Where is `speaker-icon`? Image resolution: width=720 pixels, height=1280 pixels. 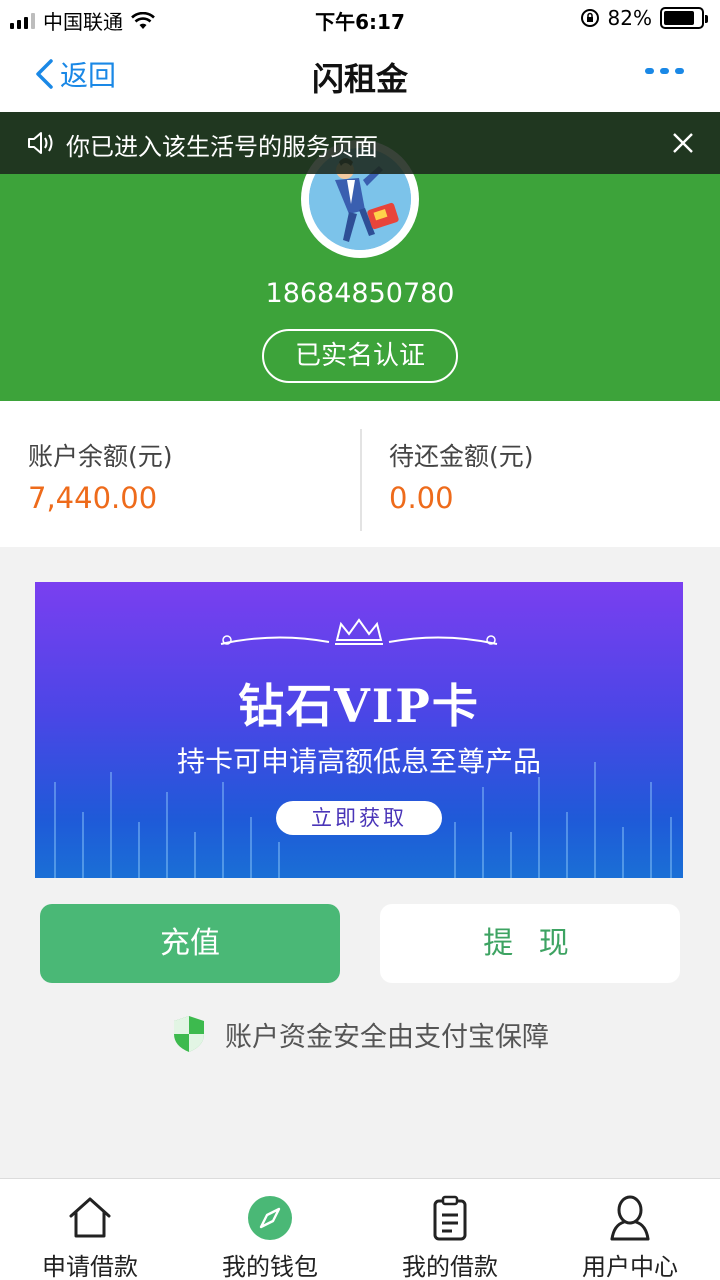
speaker-icon is located at coordinates (40, 143).